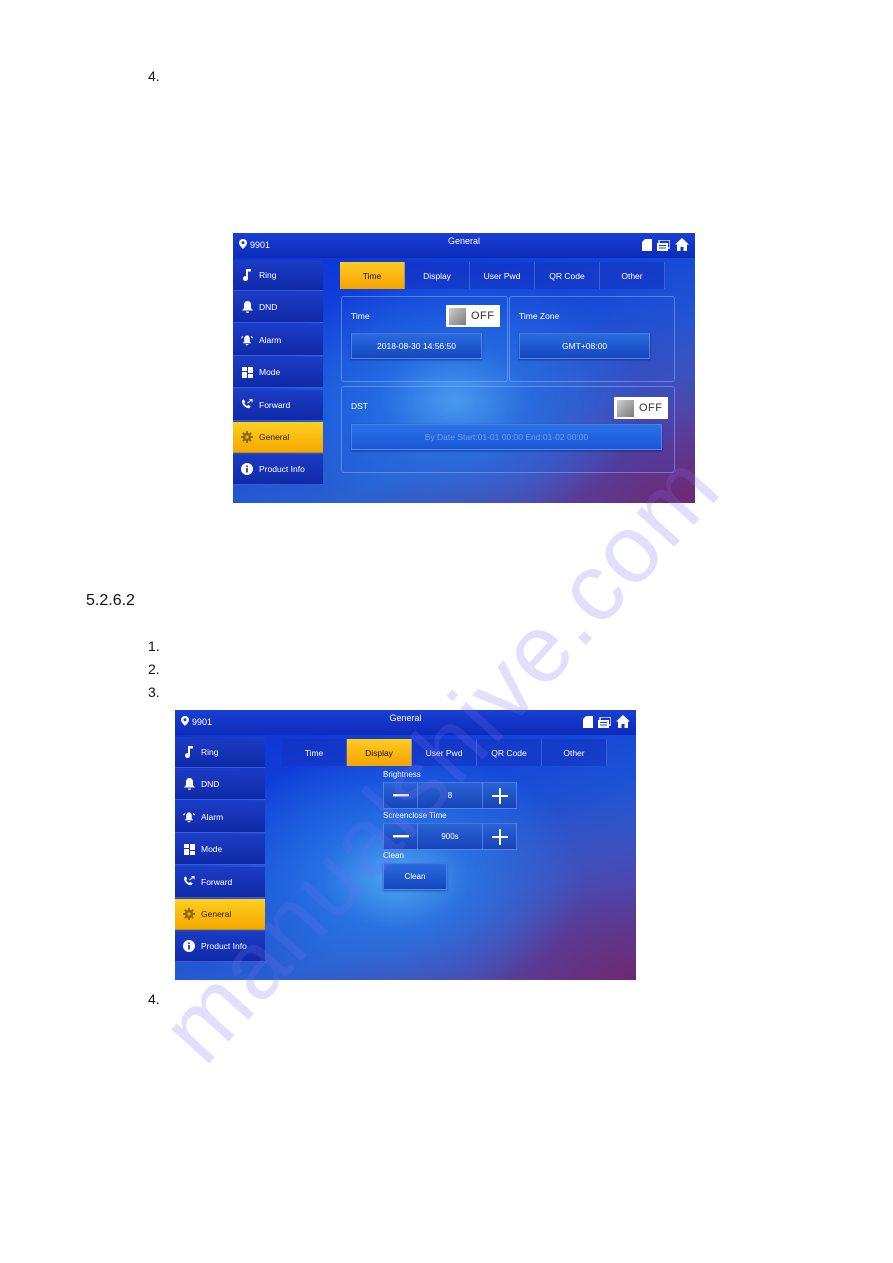 The image size is (893, 1263). What do you see at coordinates (212, 816) in the screenshot?
I see `sidebar-item-label: Alarm` at bounding box center [212, 816].